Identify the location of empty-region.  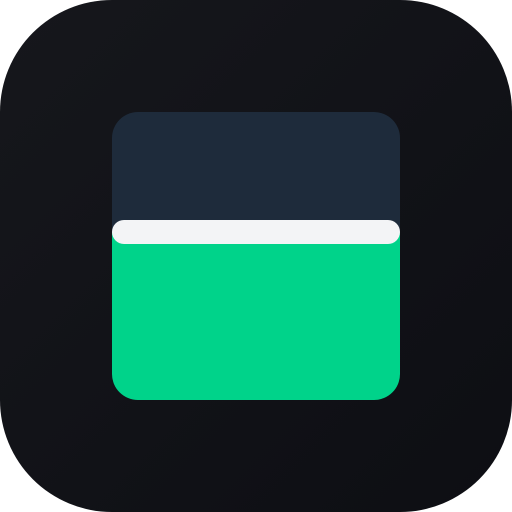
(256, 172).